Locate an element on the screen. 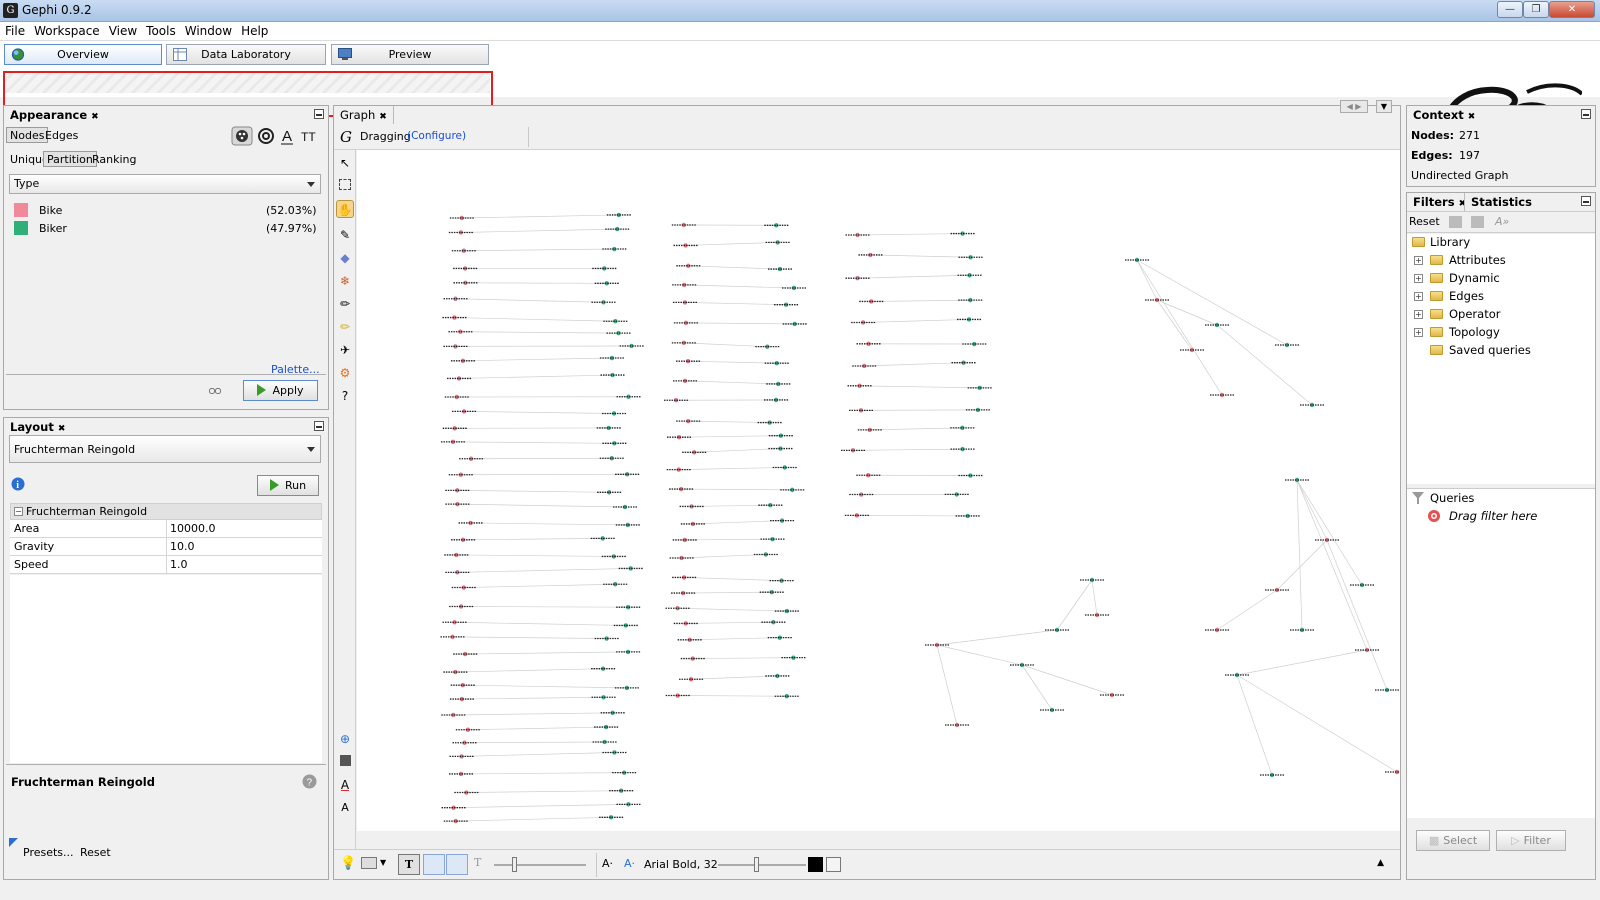 The width and height of the screenshot is (1600, 900). chevron-down-icon: ▼ is located at coordinates (383, 862).